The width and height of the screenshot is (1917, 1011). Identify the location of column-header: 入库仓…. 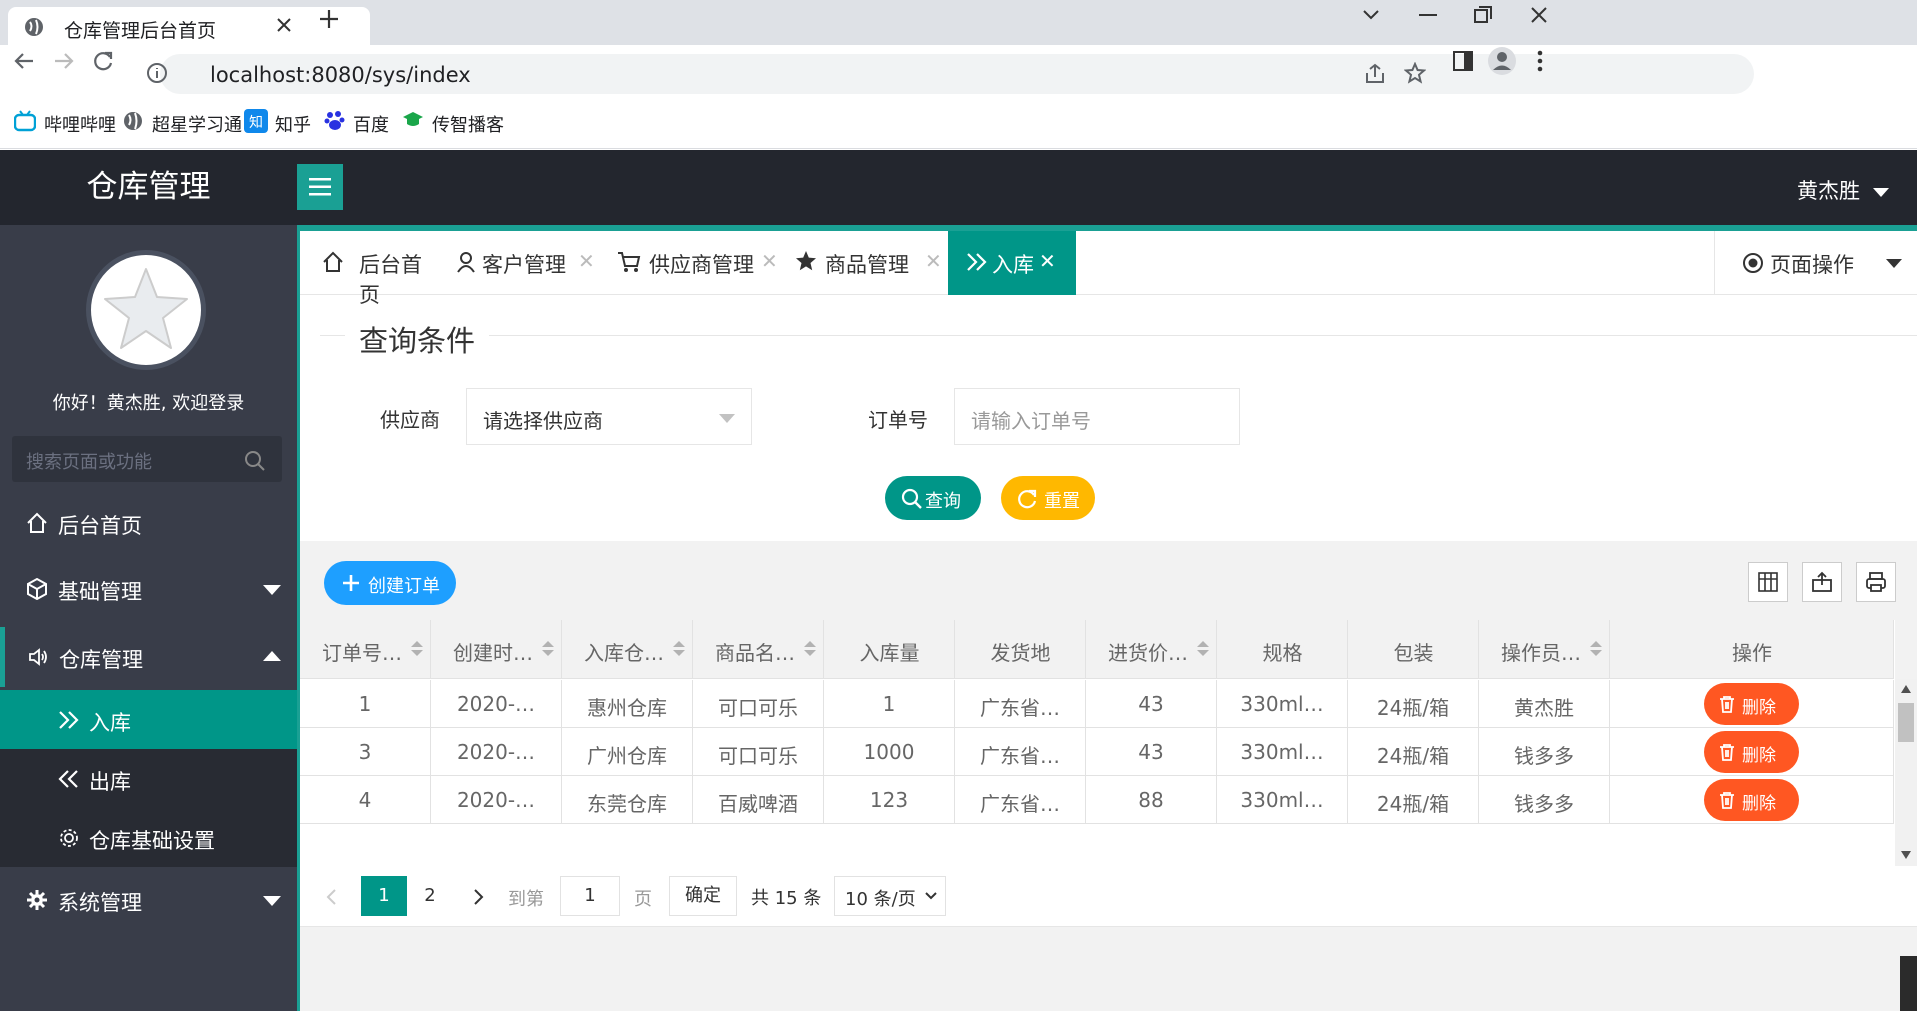
(627, 649).